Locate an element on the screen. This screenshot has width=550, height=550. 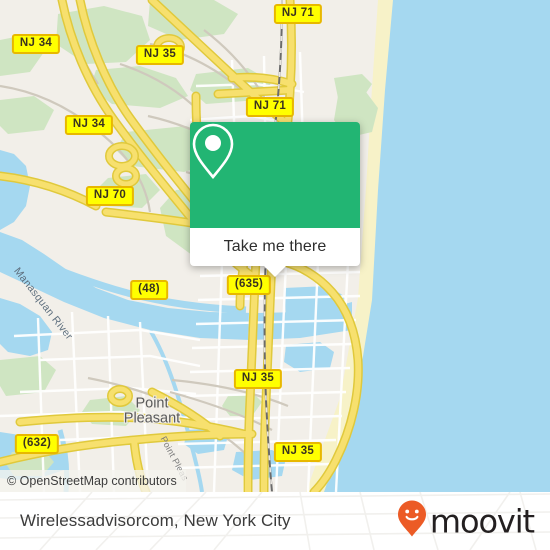
moovit-wordmark: moovit is located at coordinates (482, 521).